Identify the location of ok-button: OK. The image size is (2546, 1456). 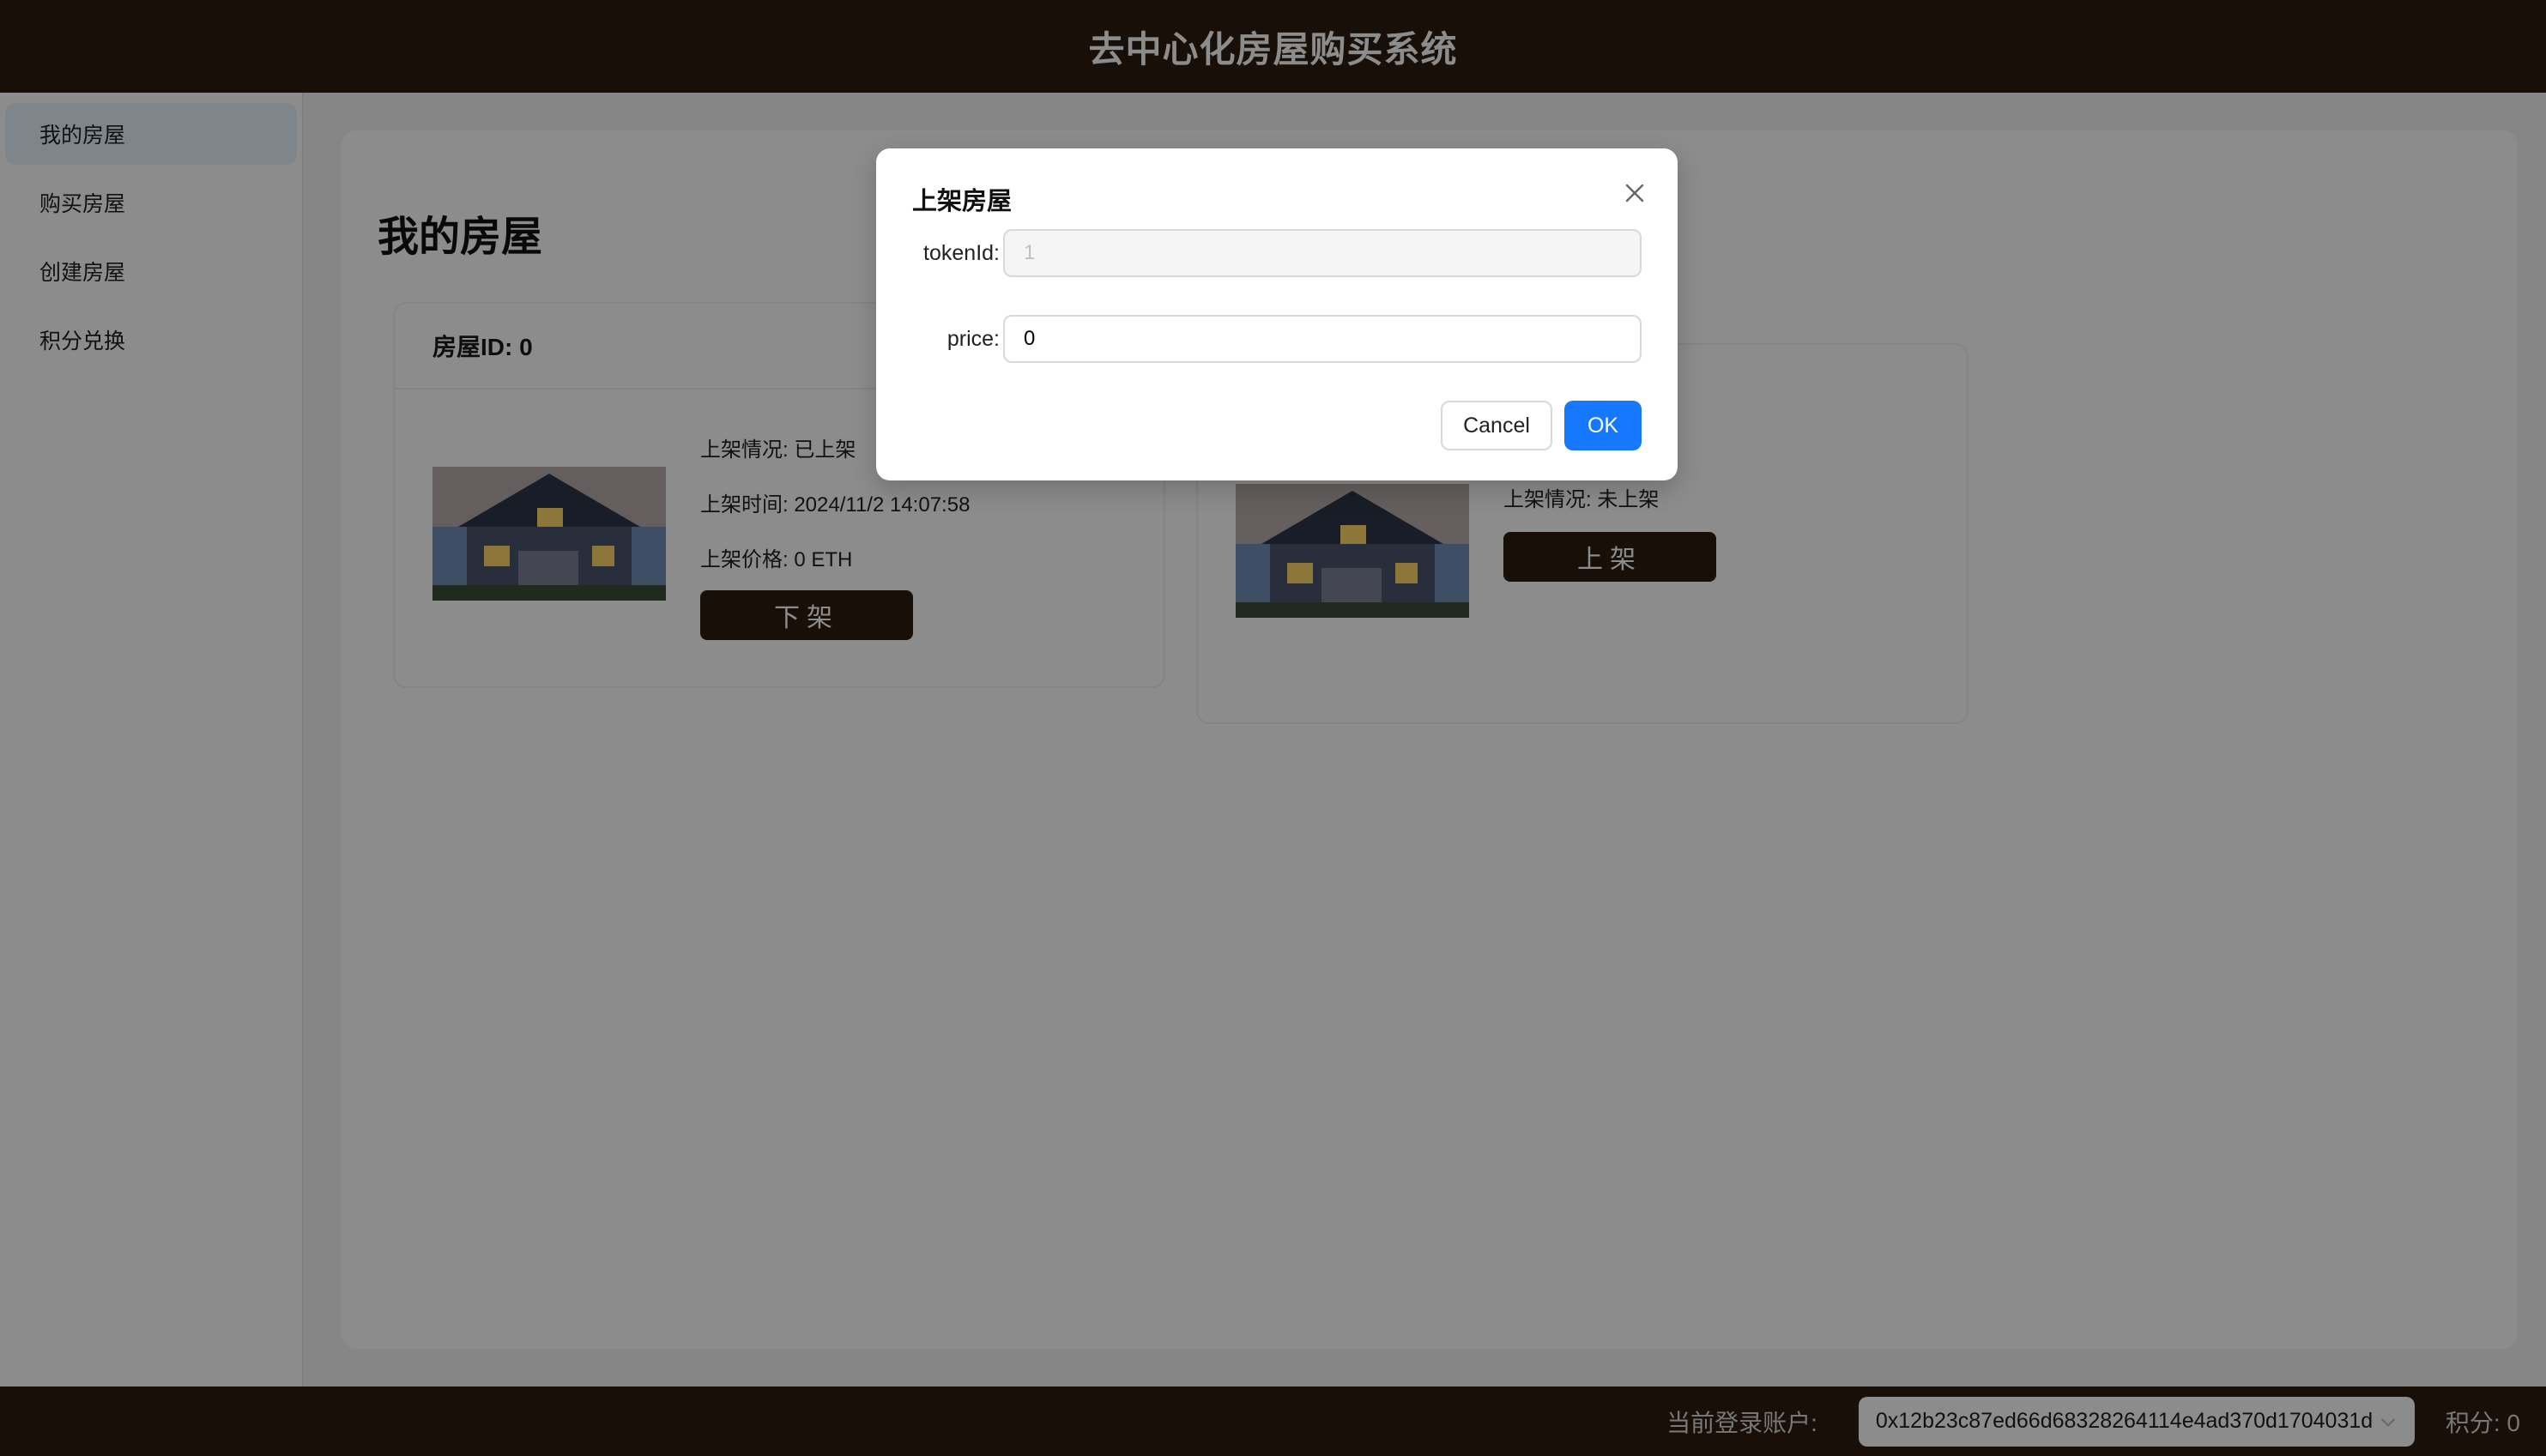
(1603, 426).